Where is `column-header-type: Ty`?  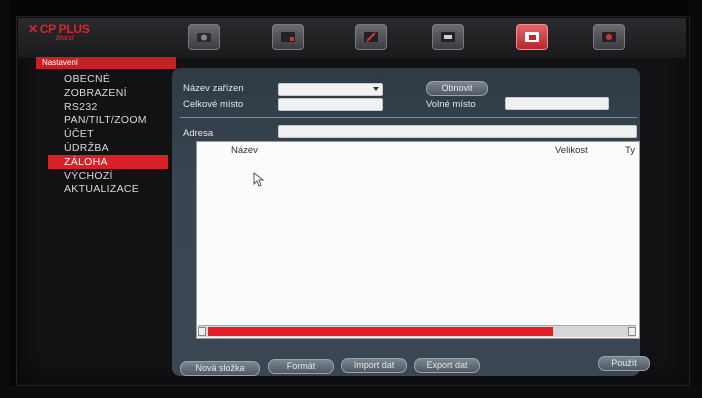 column-header-type: Ty is located at coordinates (630, 150).